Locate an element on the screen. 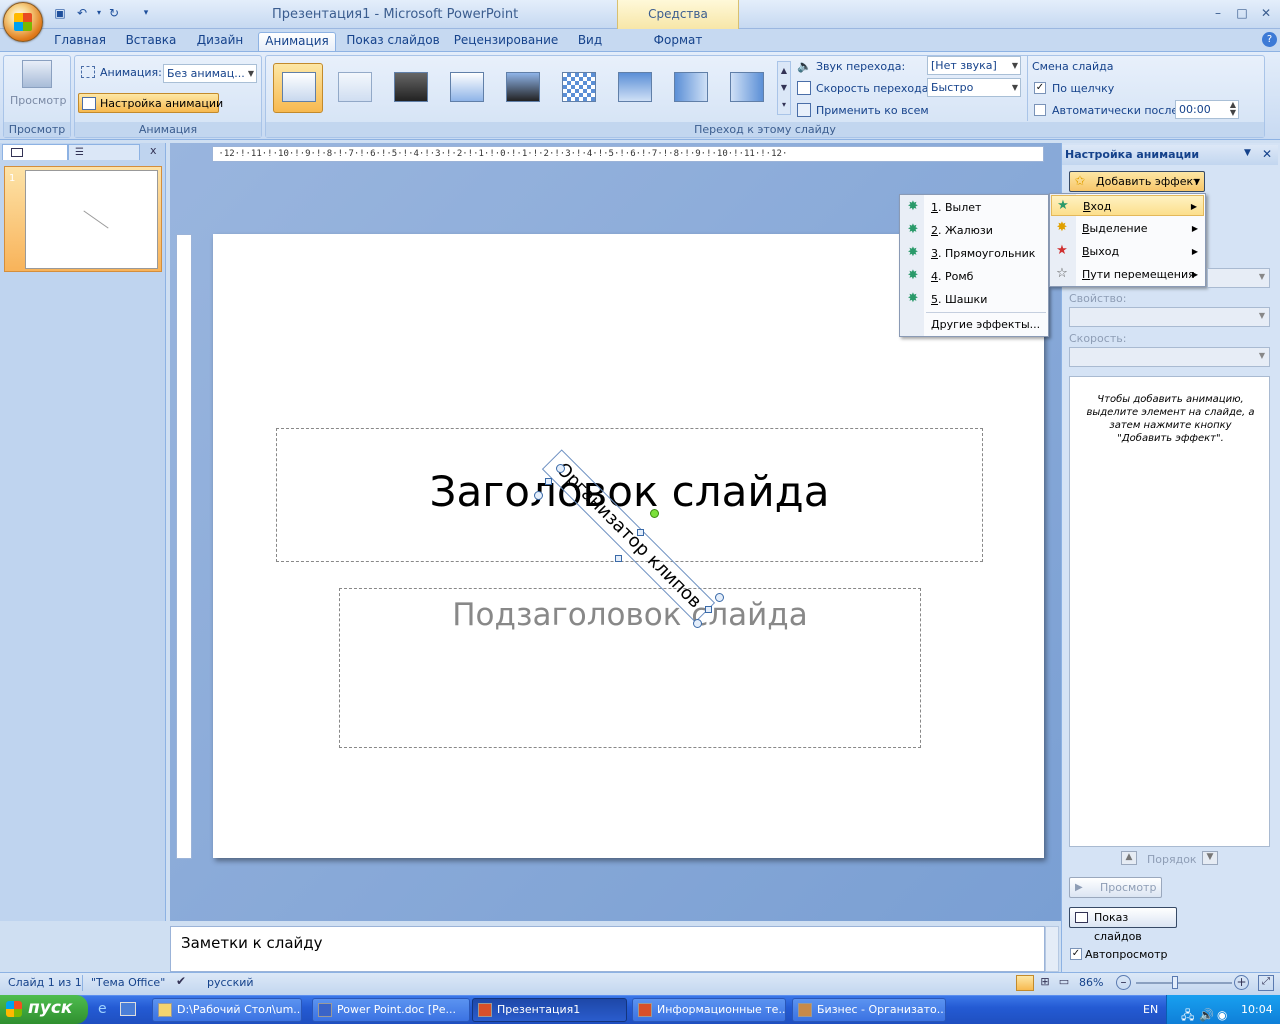  menu-emphasis: ✸ Выделение ▶ is located at coordinates (1127, 228).